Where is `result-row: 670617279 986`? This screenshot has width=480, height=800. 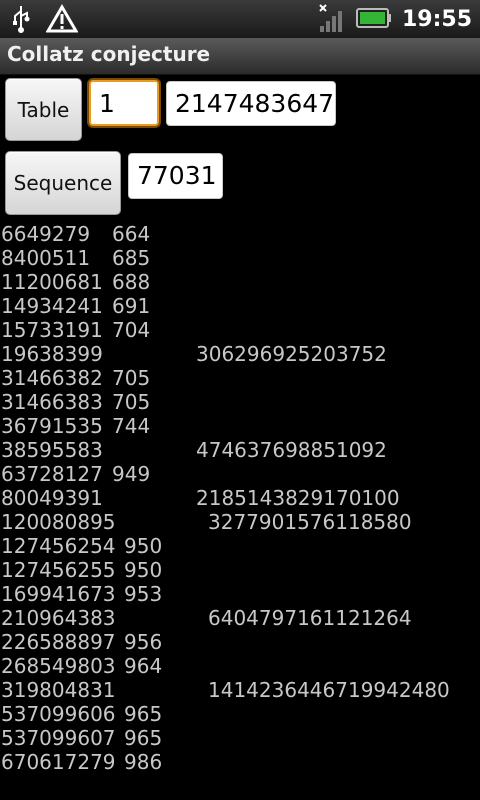 result-row: 670617279 986 is located at coordinates (240, 762).